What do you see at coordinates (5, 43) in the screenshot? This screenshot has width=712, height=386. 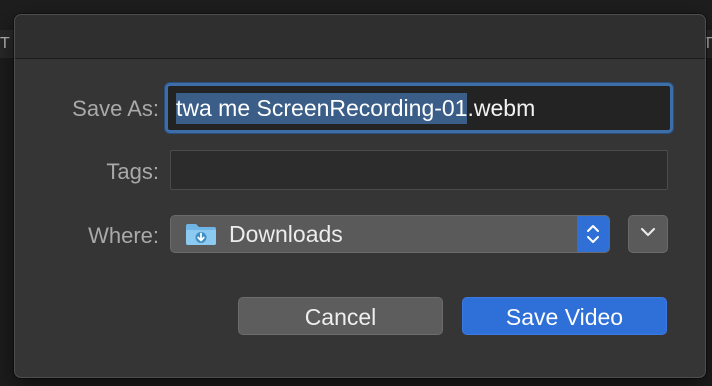 I see `background-text-fragment: T` at bounding box center [5, 43].